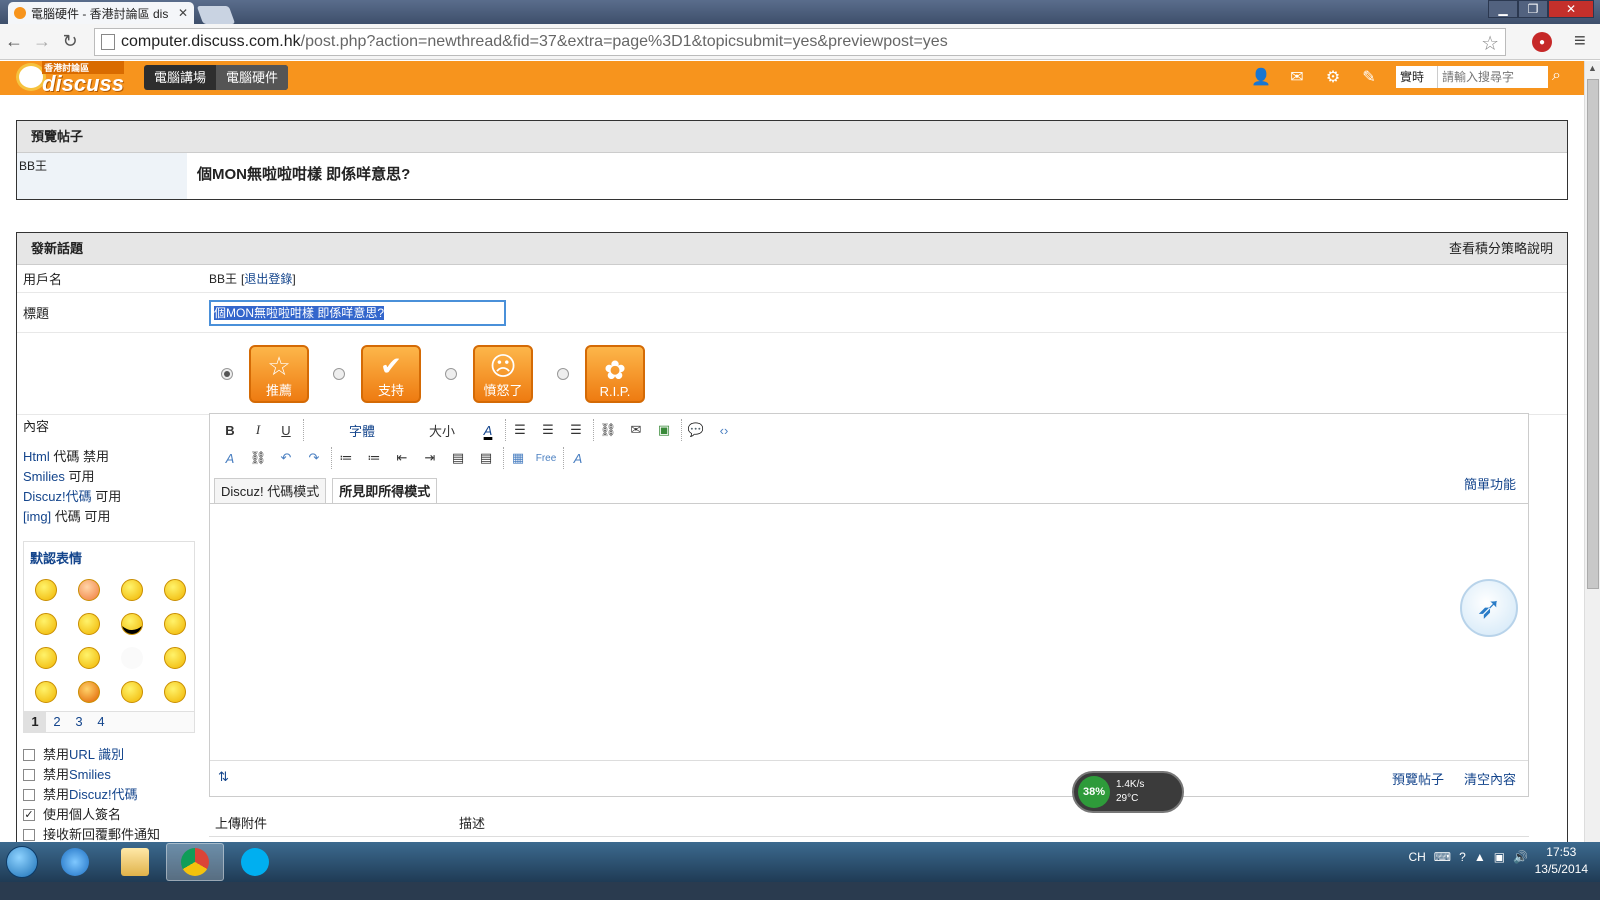  What do you see at coordinates (90, 775) in the screenshot?
I see `option-disable-smilies-link: Smilies` at bounding box center [90, 775].